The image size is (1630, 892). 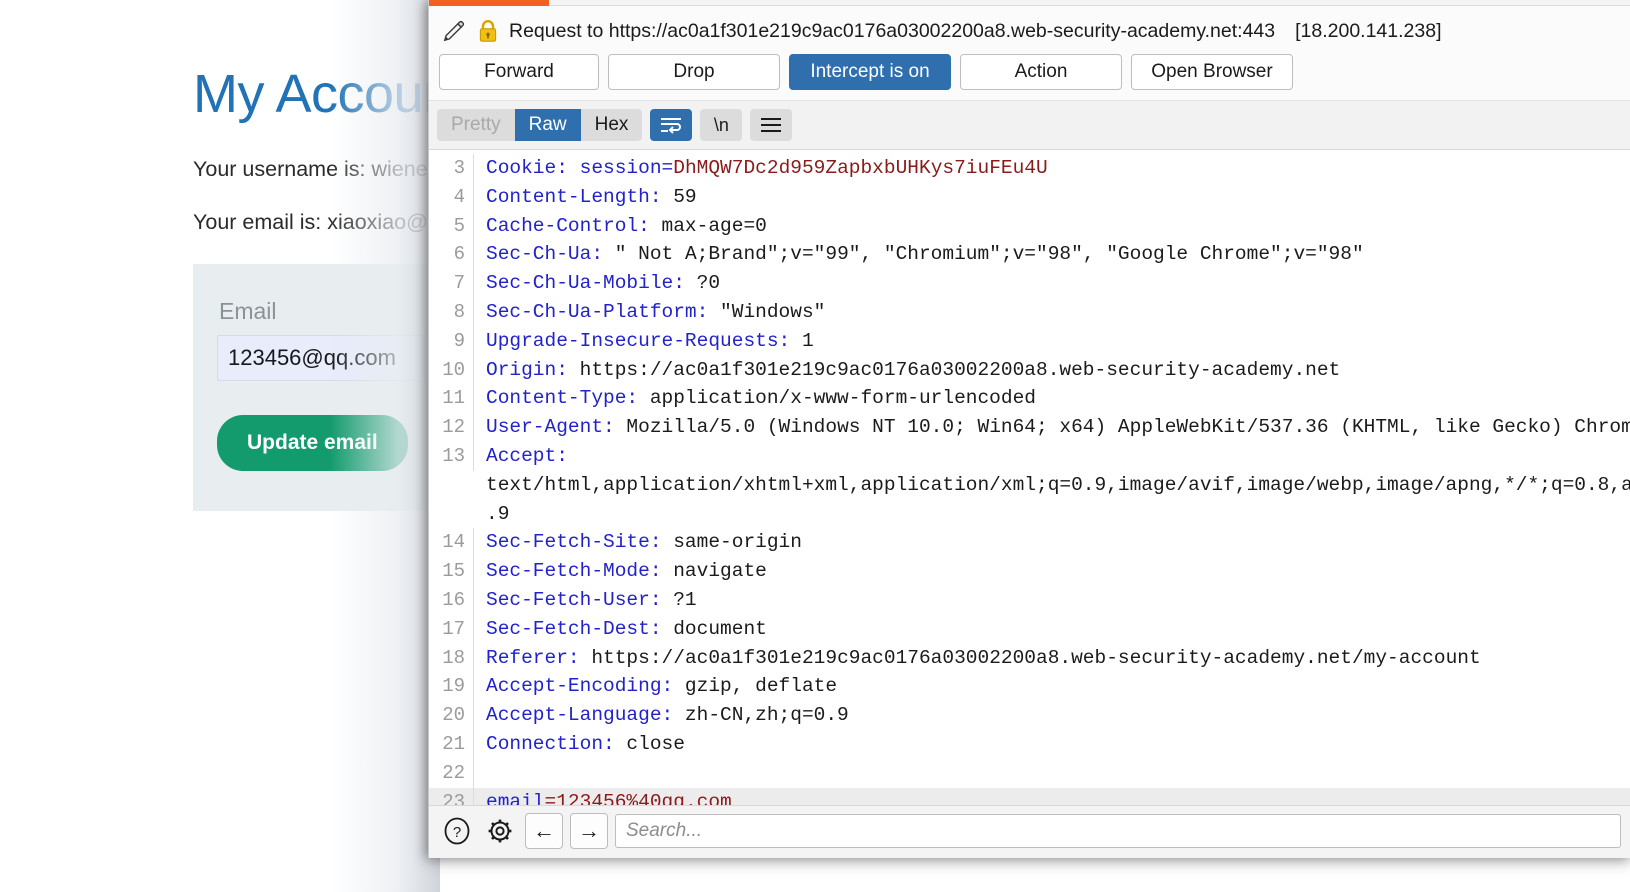 I want to click on action-button: Action, so click(x=1041, y=72).